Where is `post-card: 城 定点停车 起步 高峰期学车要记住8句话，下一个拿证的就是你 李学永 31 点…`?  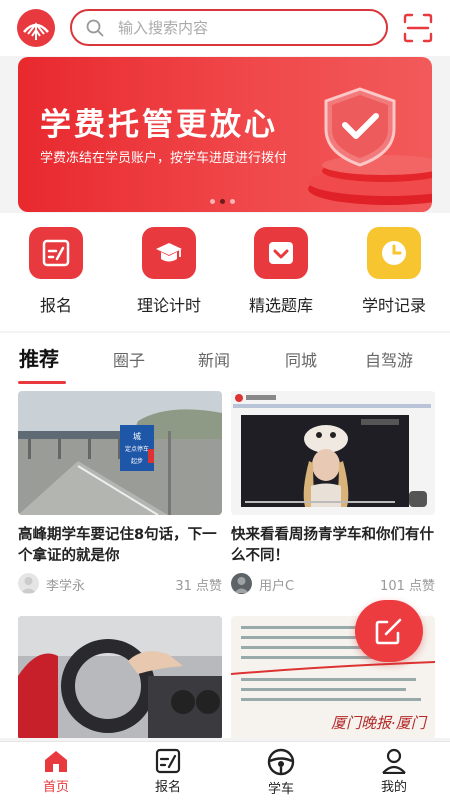
post-card: 城 定点停车 起步 高峰期学车要记住8句话，下一个拿证的就是你 李学永 31 点… is located at coordinates (120, 493).